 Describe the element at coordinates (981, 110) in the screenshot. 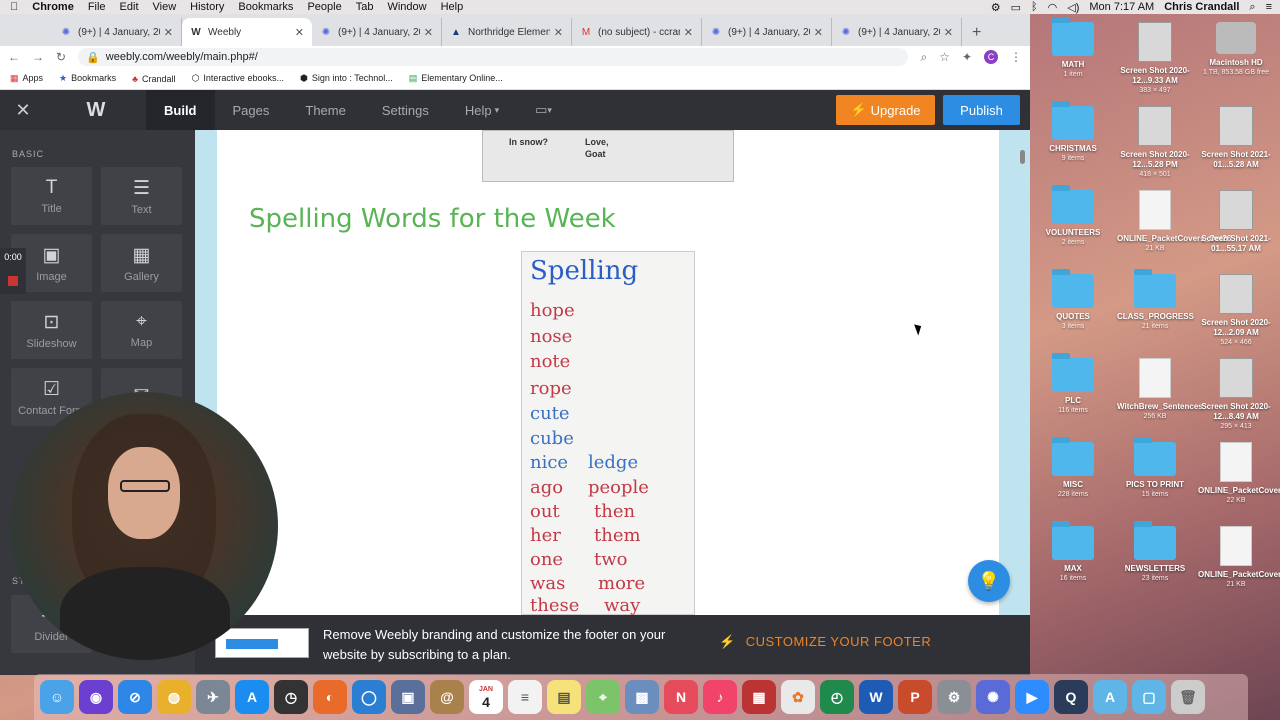

I see `publish-button: Publish` at that location.